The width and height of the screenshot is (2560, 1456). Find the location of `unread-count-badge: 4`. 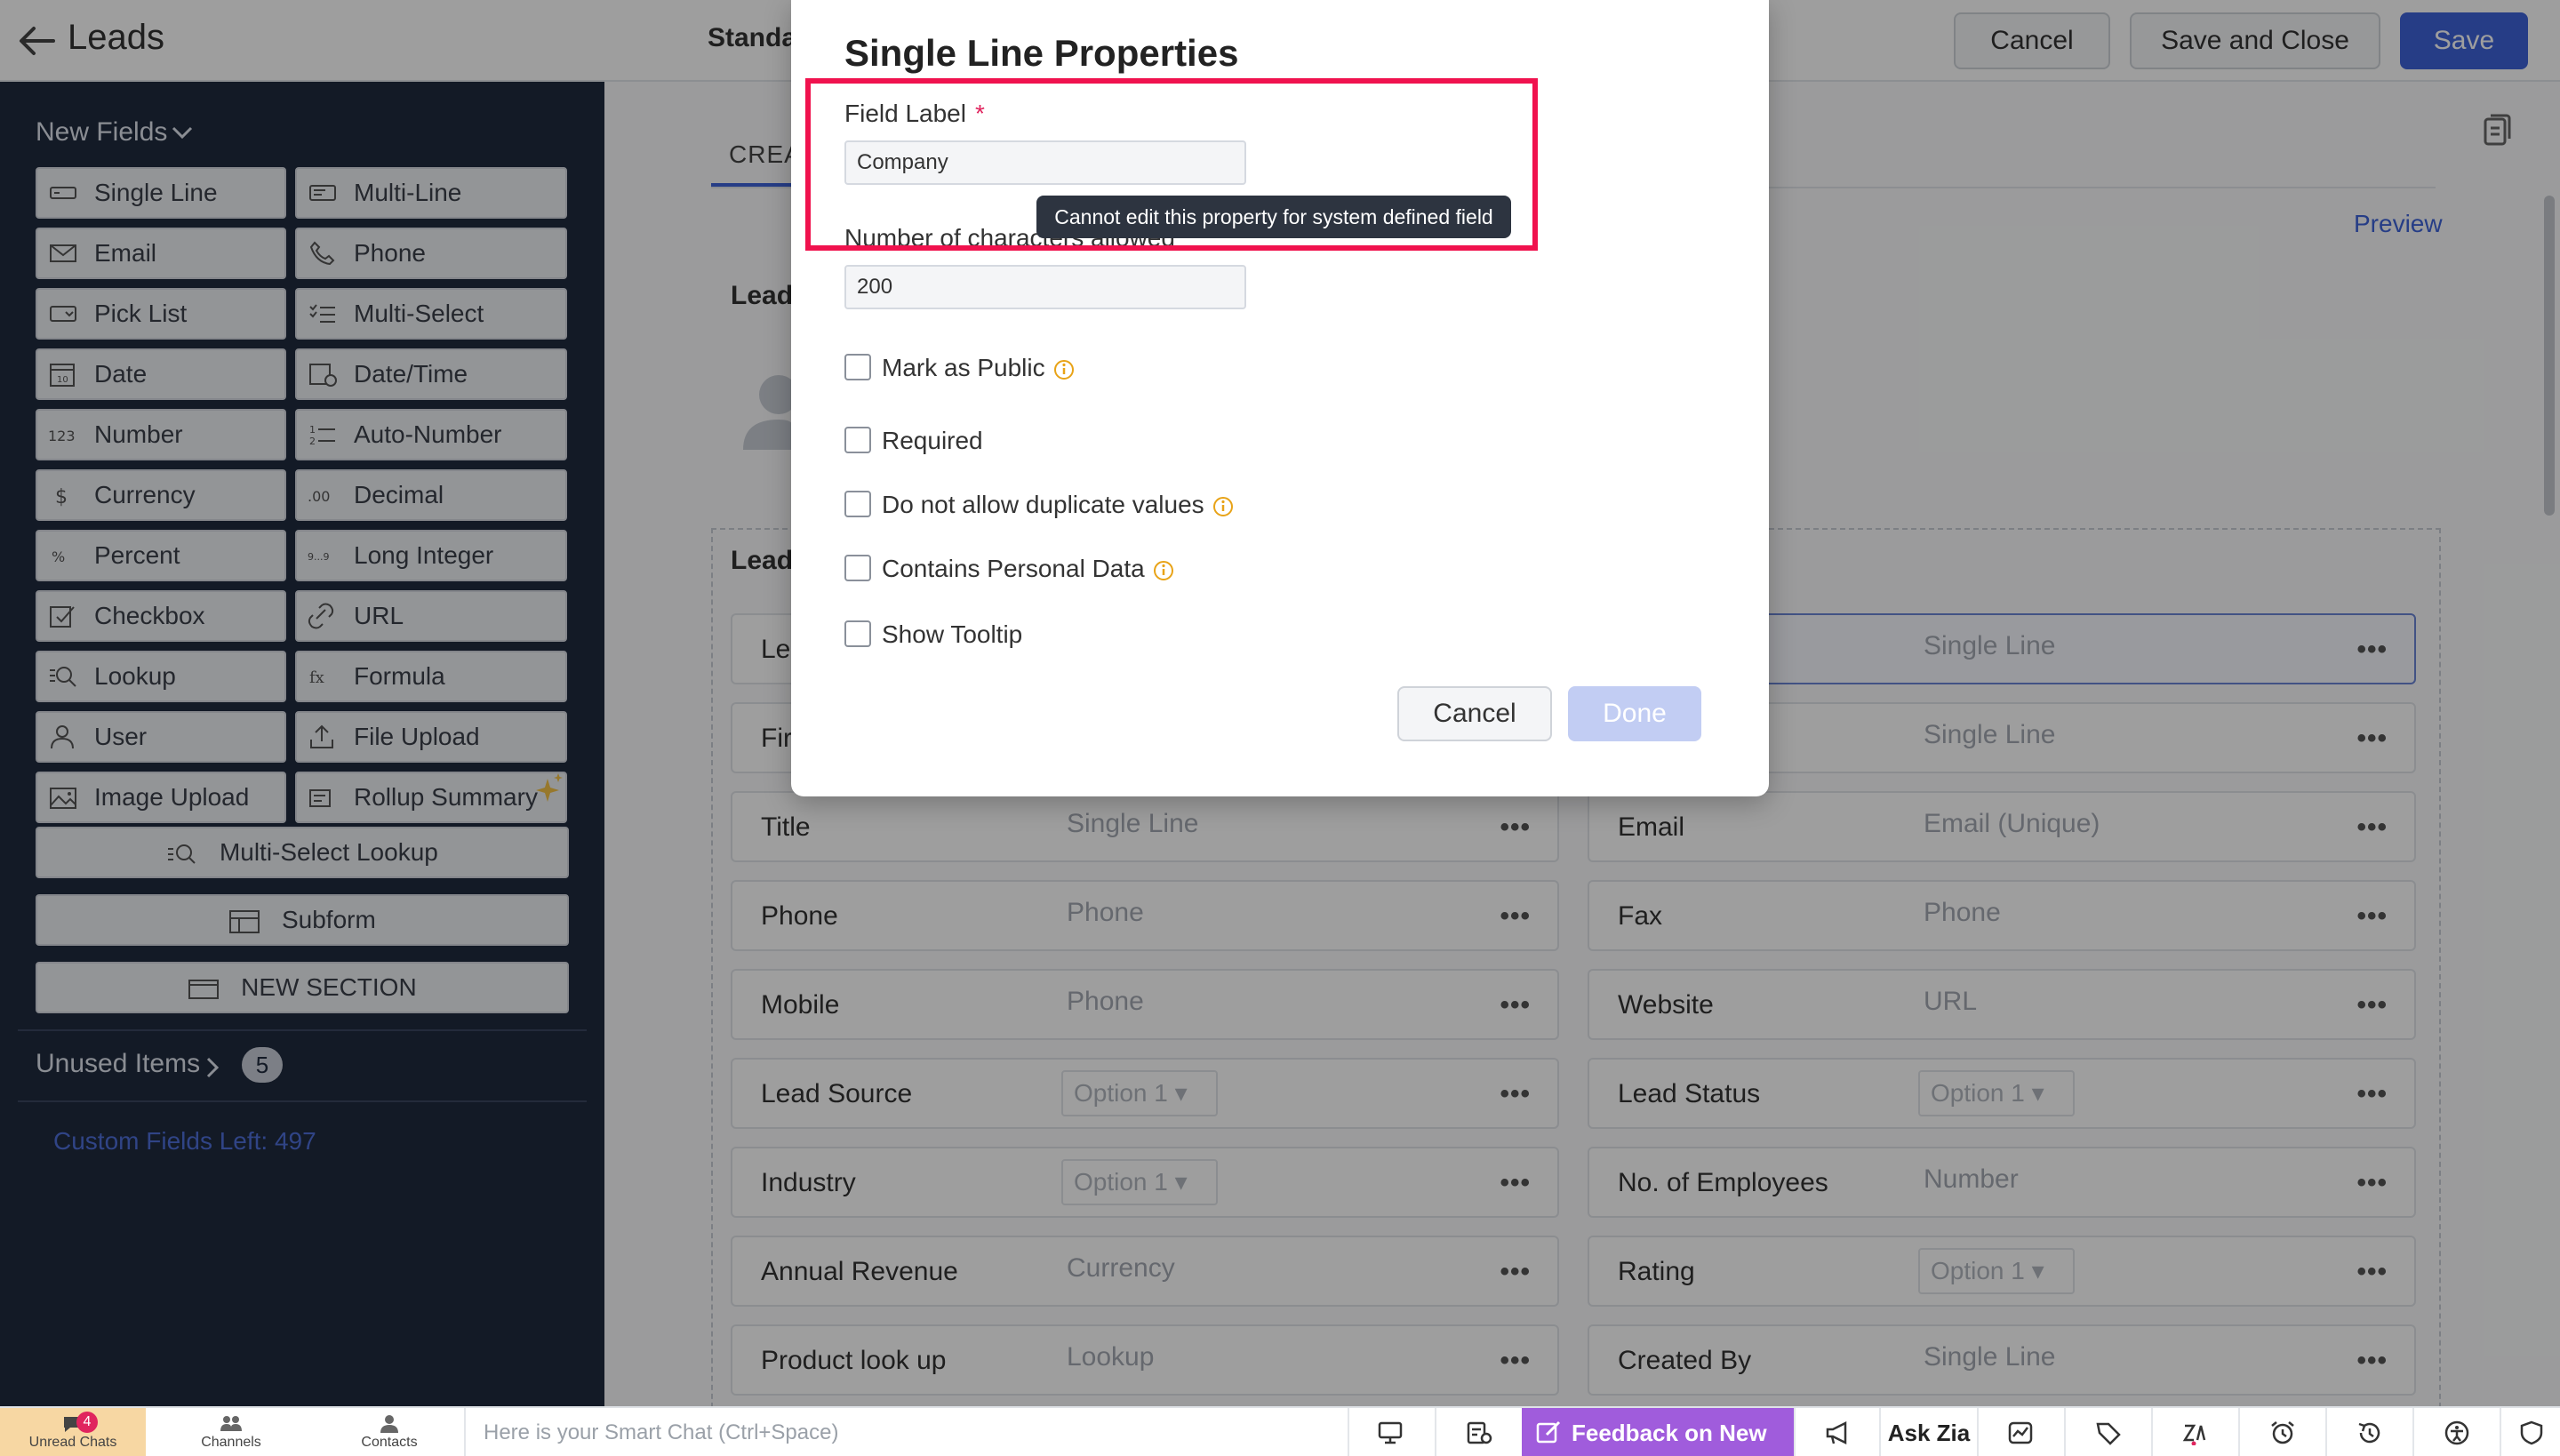

unread-count-badge: 4 is located at coordinates (87, 1422).